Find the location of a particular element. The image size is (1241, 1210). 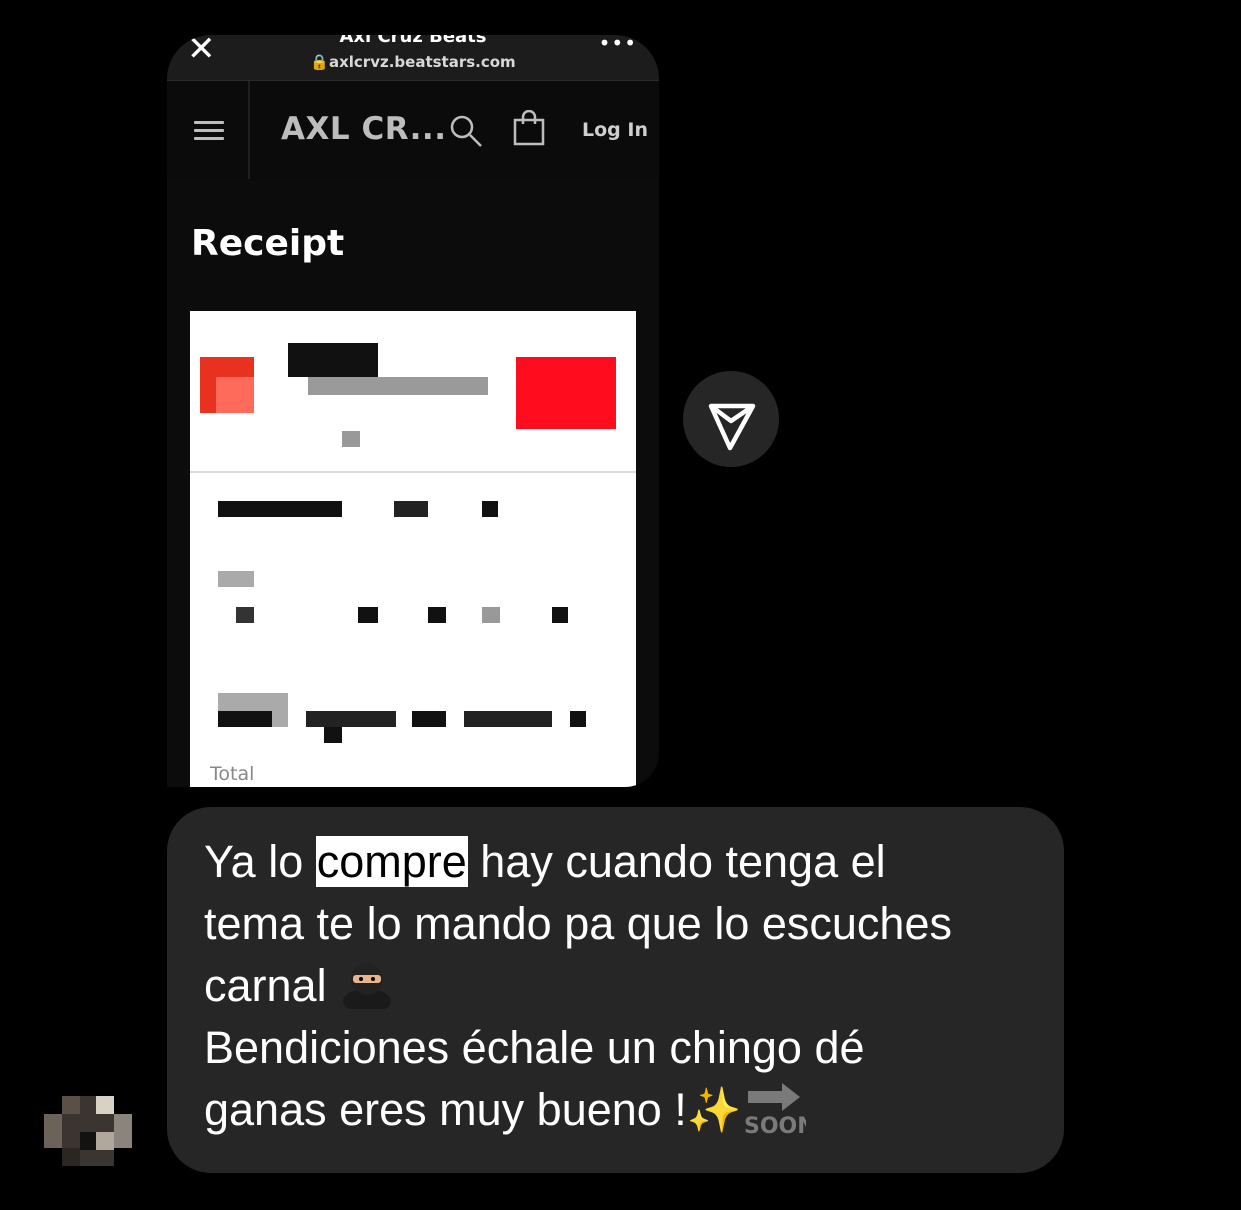

send-icon is located at coordinates (732, 427).